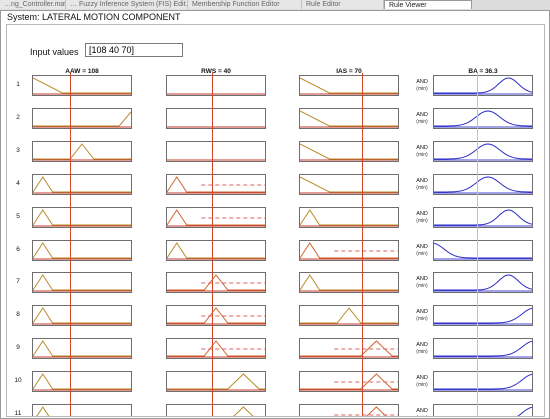 Image resolution: width=550 pixels, height=419 pixels. I want to click on rule-number: 3, so click(18, 150).